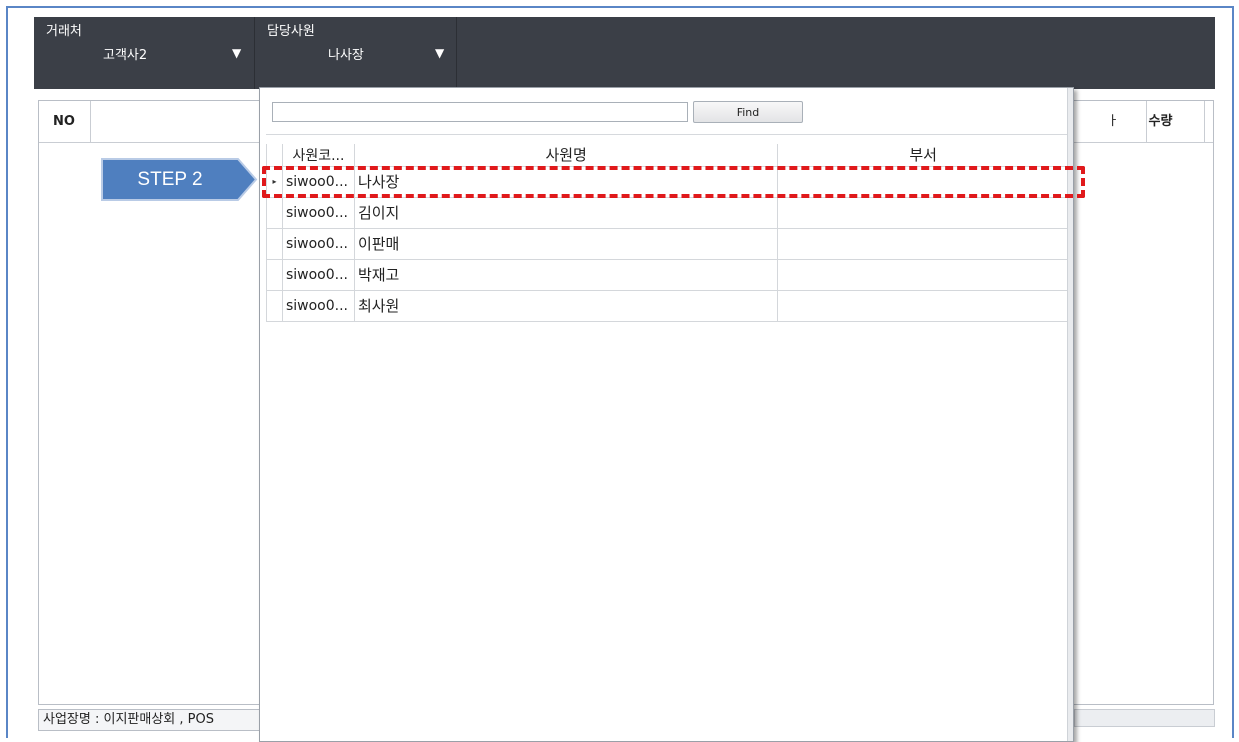  I want to click on customer-selector: 거래처 고객사2 ▼, so click(144, 53).